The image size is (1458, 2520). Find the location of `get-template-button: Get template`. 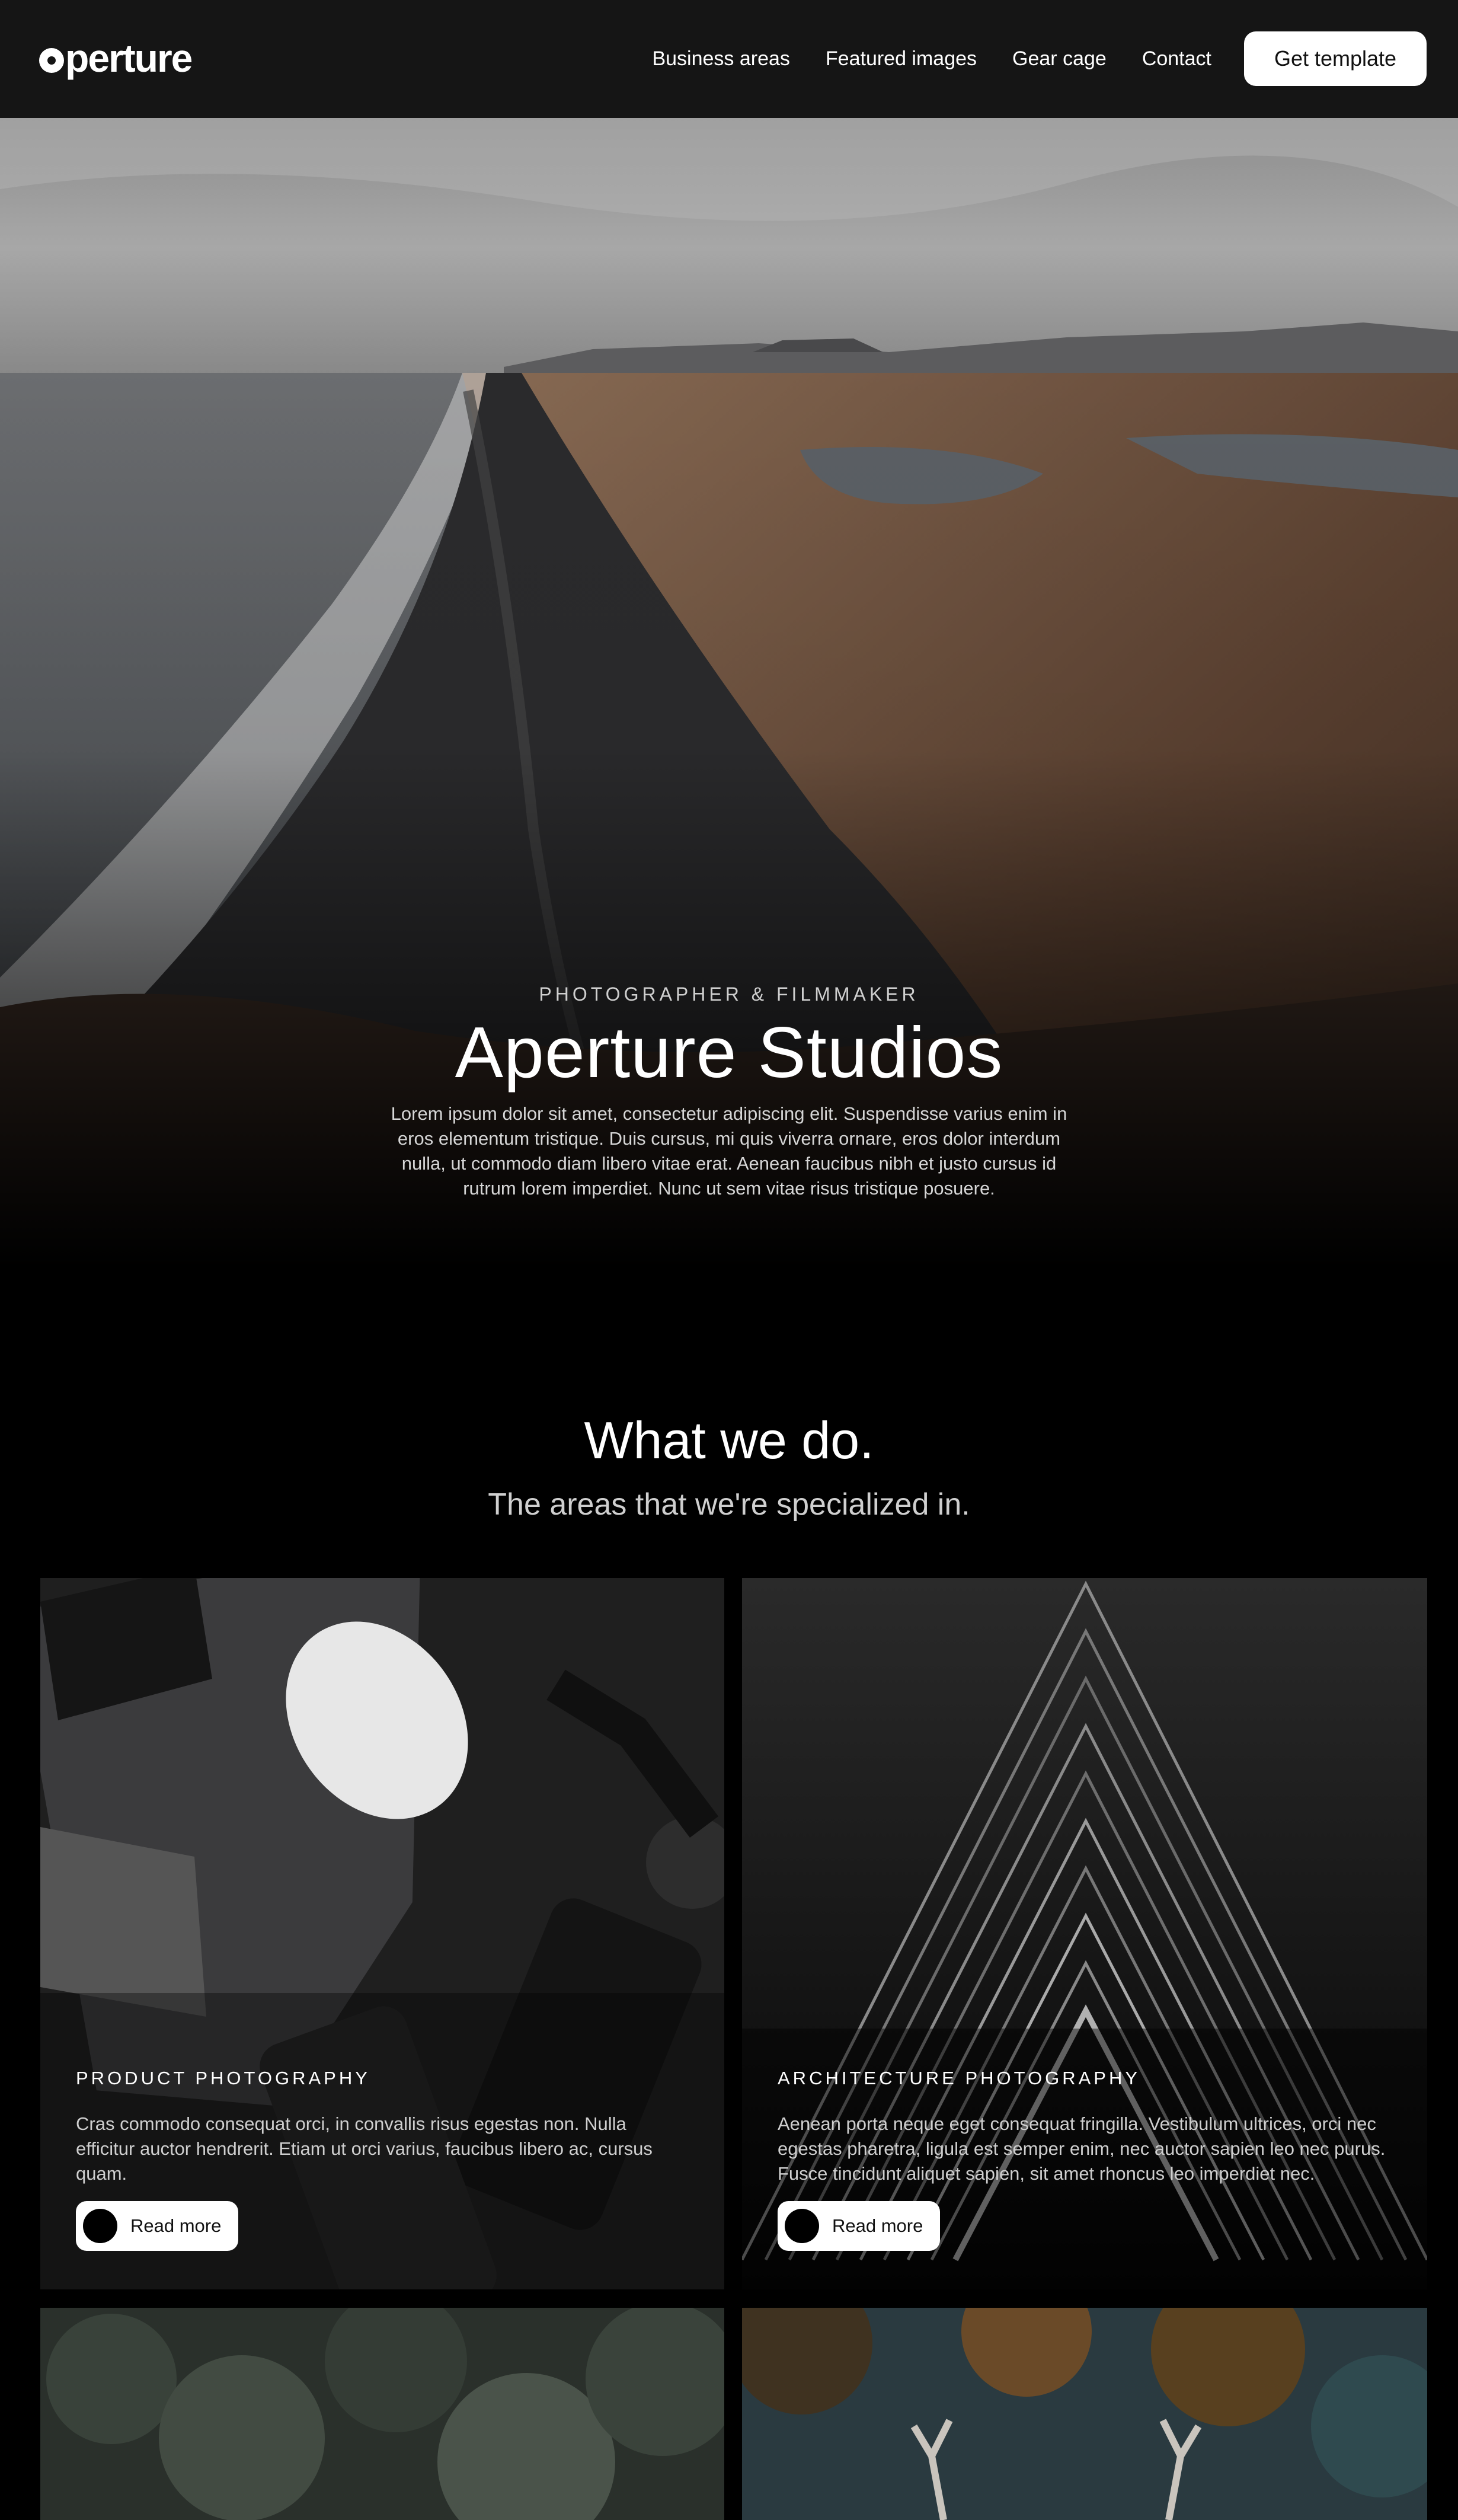

get-template-button: Get template is located at coordinates (1335, 58).